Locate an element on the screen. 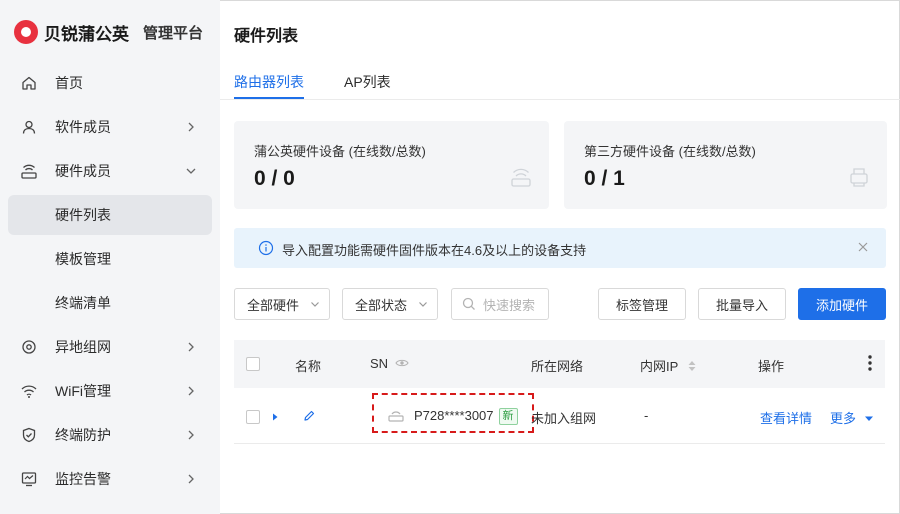 This screenshot has width=900, height=514. stat-card-third-party-hardware: 第三方硬件设备 (在线数/总数) 0 / 1 is located at coordinates (725, 165).